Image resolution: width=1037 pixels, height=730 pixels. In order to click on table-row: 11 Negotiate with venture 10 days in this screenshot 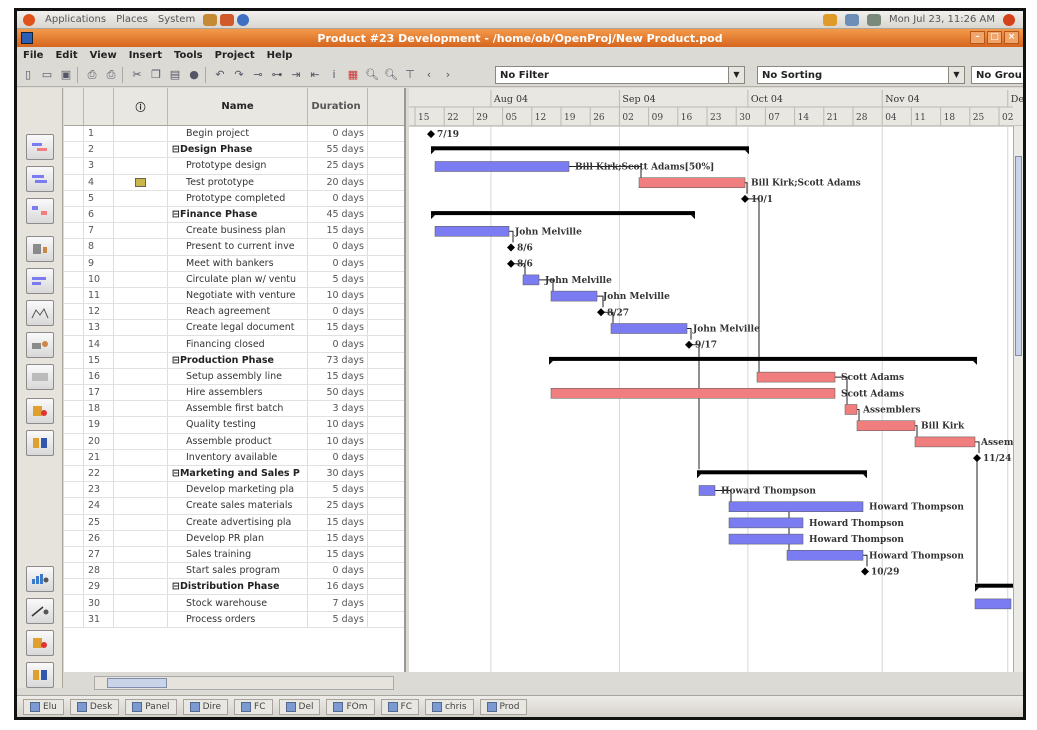, I will do `click(234, 296)`.